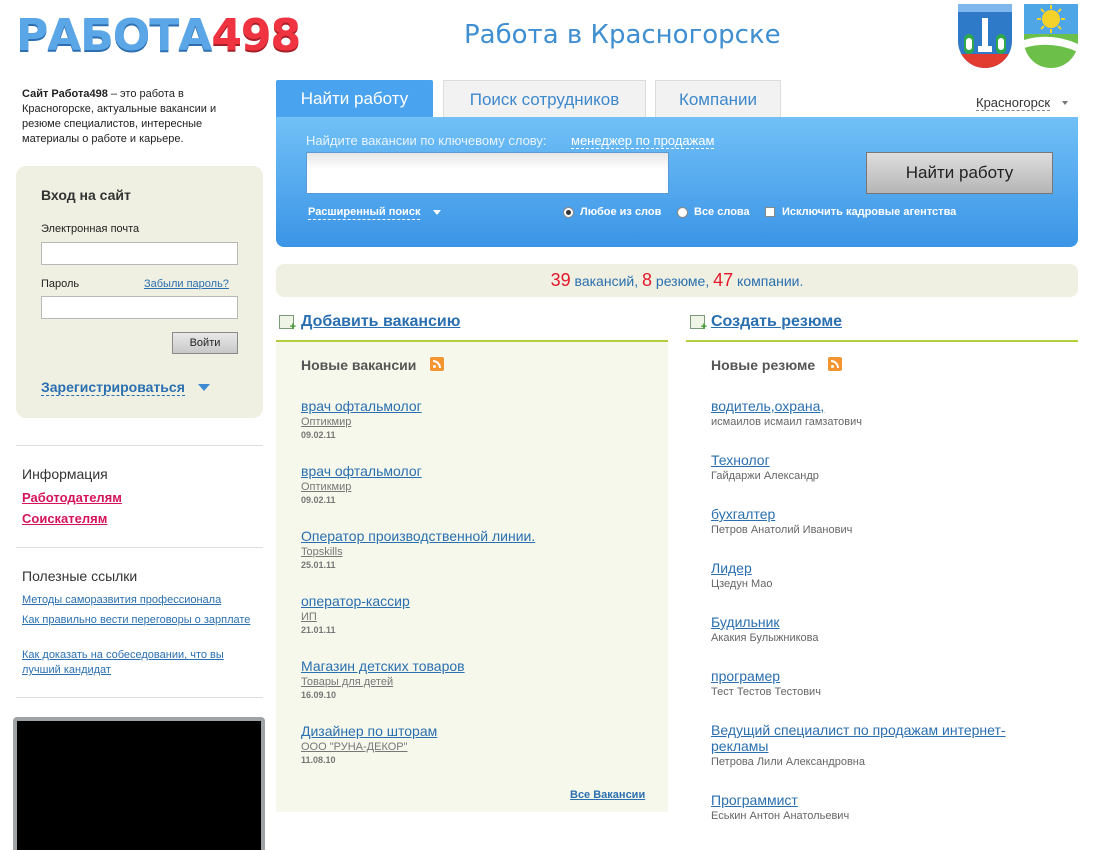  I want to click on email-label: Электронная почта, so click(90, 229).